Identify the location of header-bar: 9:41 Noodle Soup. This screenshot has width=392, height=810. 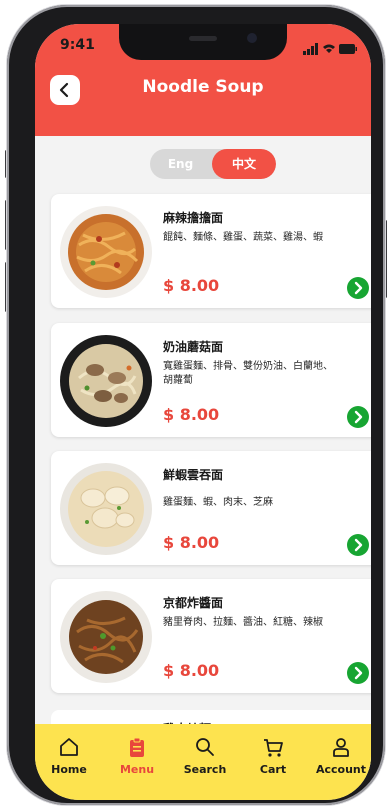
(203, 80).